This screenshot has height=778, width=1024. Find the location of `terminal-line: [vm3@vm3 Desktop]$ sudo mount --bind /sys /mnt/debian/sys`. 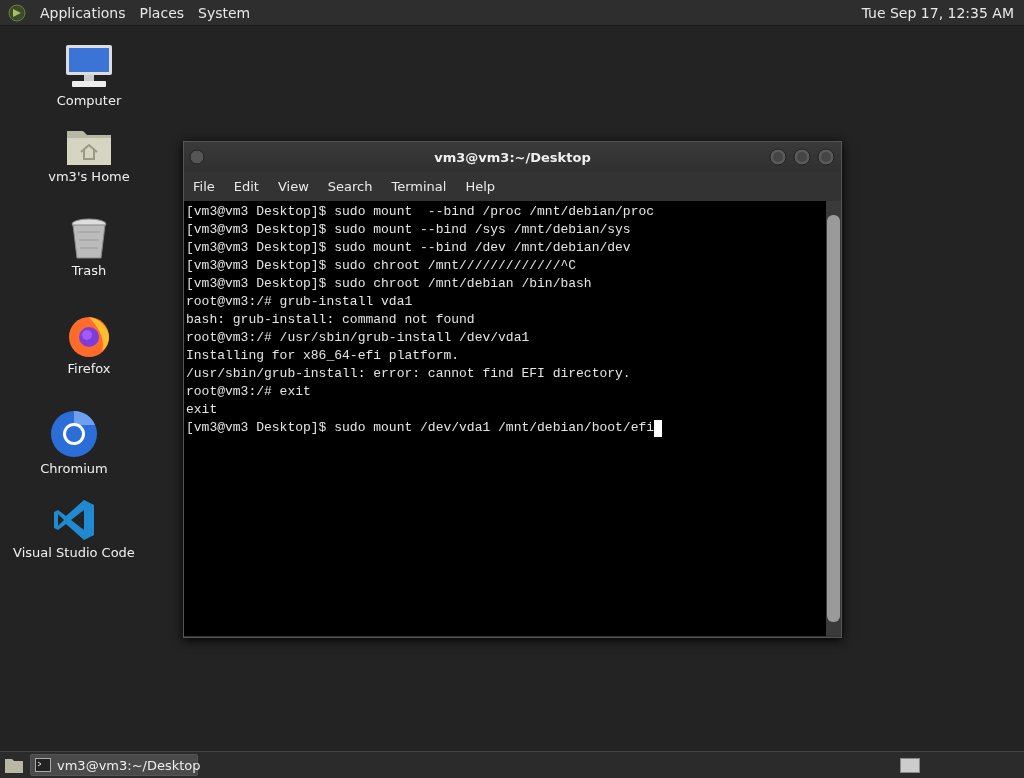

terminal-line: [vm3@vm3 Desktop]$ sudo mount --bind /sys /mnt/debian/sys is located at coordinates (408, 230).